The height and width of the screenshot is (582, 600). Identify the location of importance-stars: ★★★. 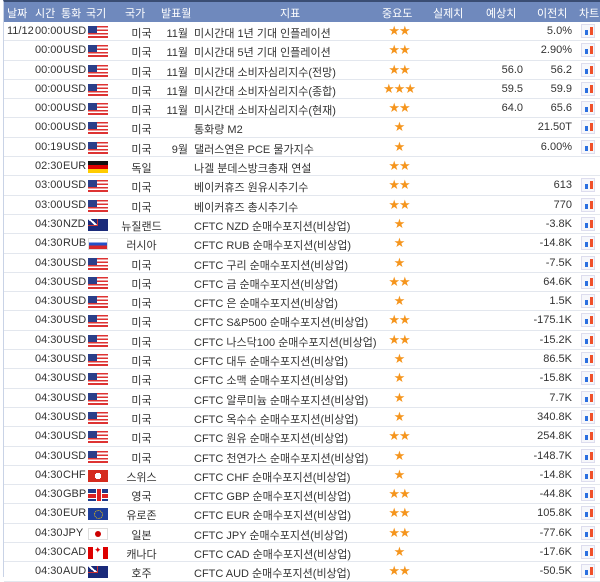
(399, 88).